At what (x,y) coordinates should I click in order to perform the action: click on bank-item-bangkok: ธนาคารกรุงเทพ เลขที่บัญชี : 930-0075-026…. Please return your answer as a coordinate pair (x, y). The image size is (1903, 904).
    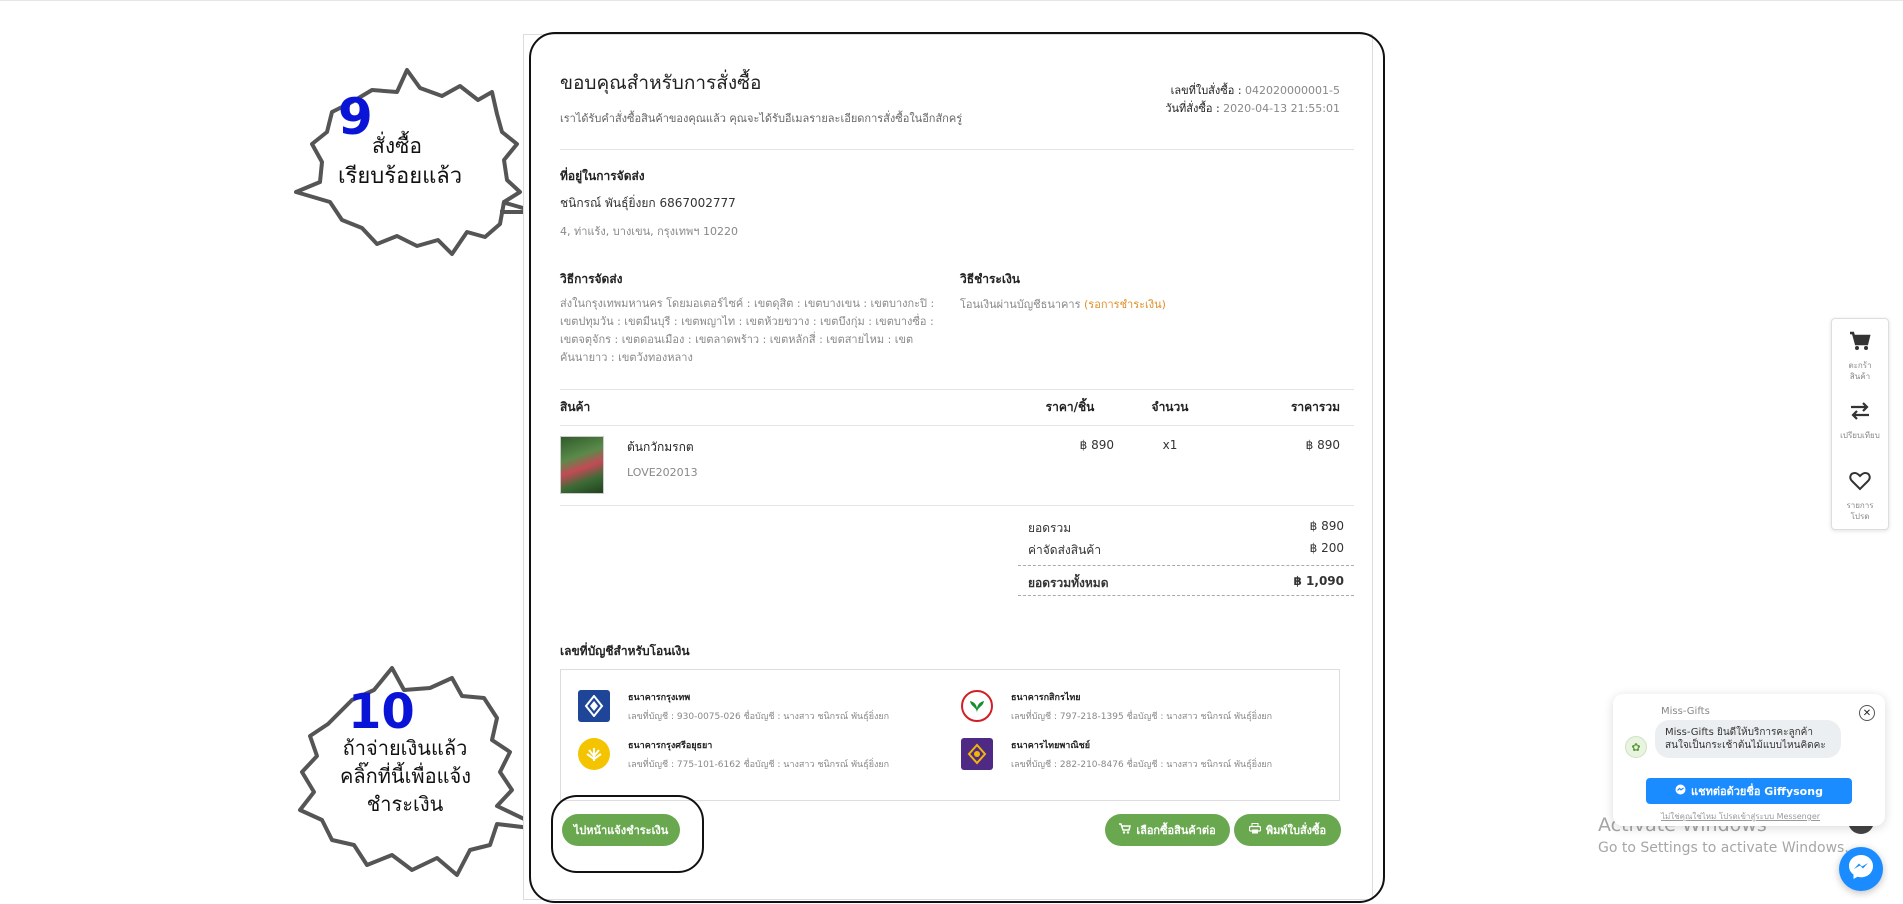
    Looking at the image, I should click on (769, 714).